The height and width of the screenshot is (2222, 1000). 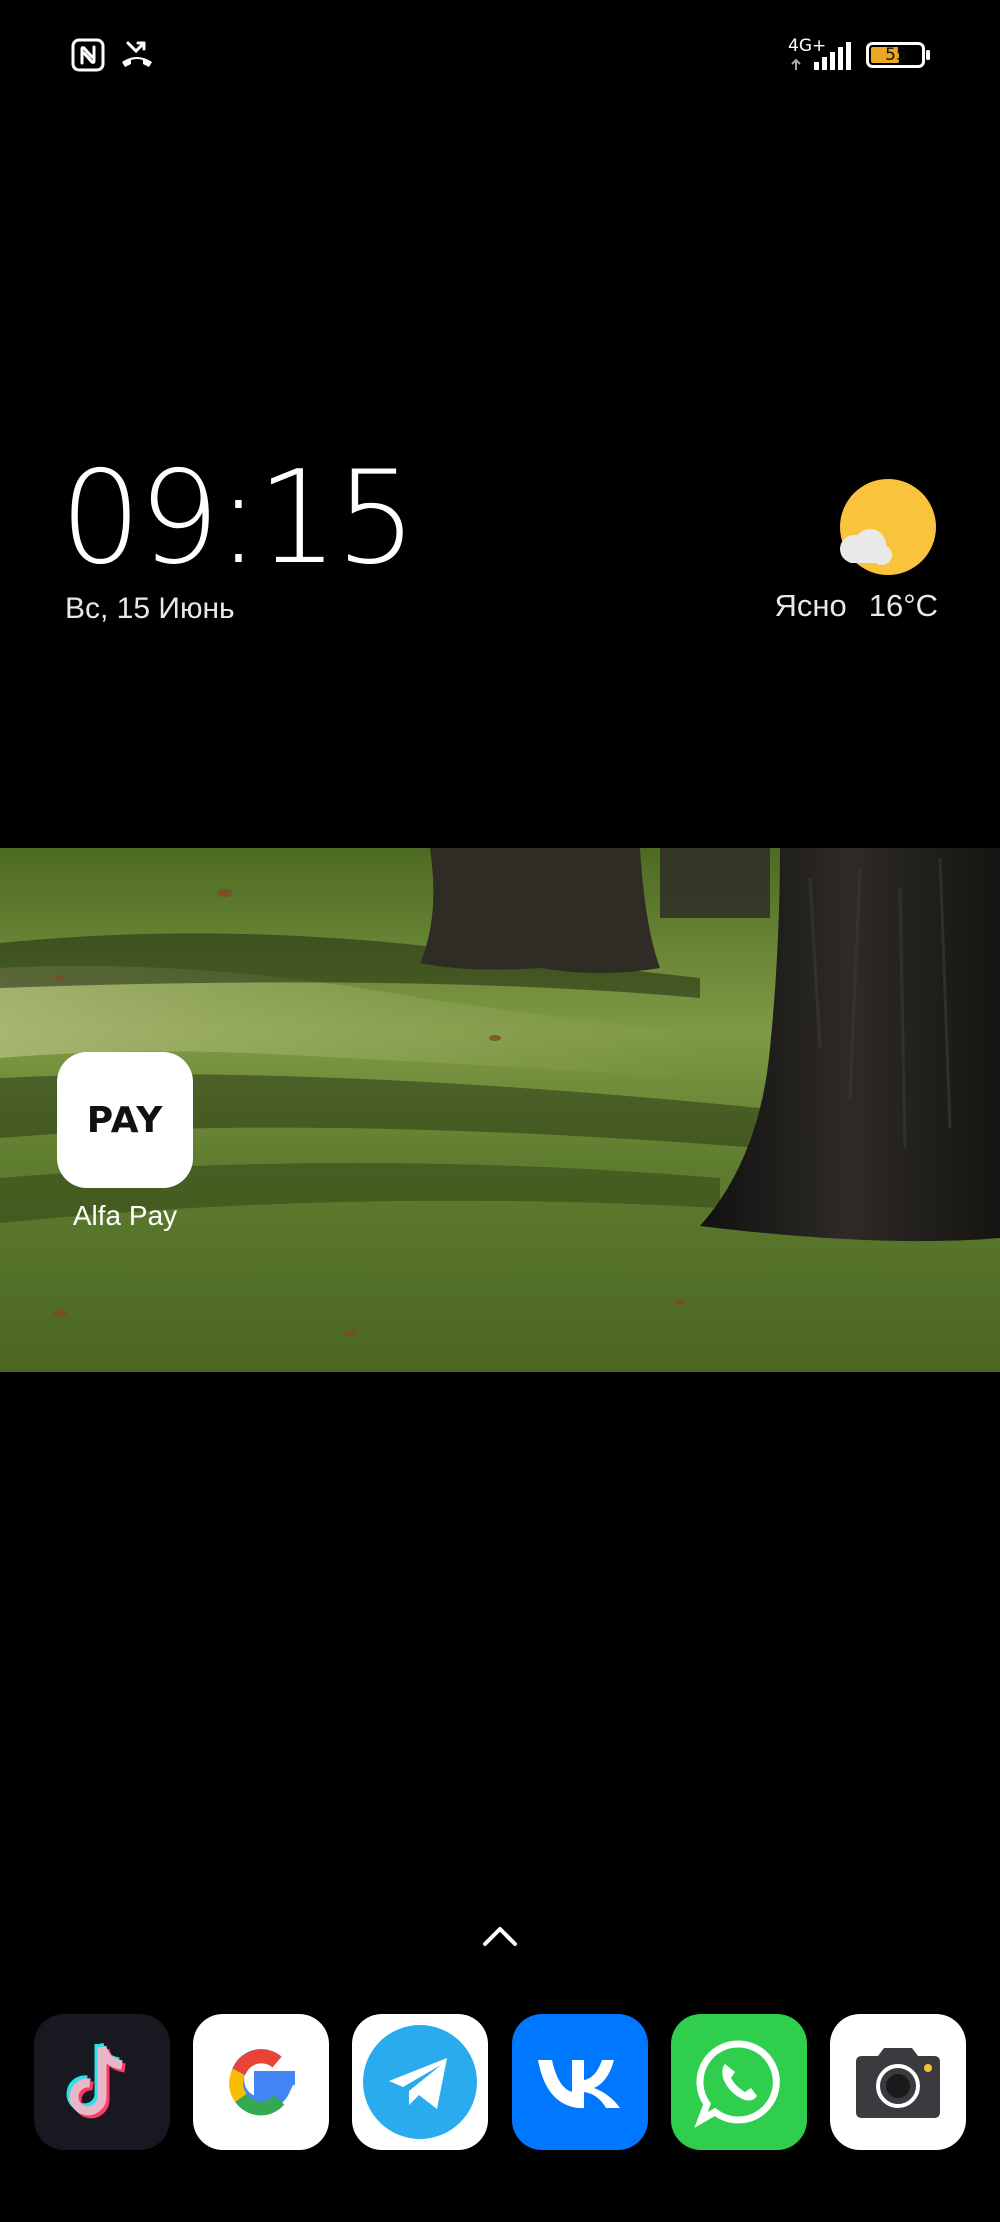 I want to click on dock, so click(x=500, y=2082).